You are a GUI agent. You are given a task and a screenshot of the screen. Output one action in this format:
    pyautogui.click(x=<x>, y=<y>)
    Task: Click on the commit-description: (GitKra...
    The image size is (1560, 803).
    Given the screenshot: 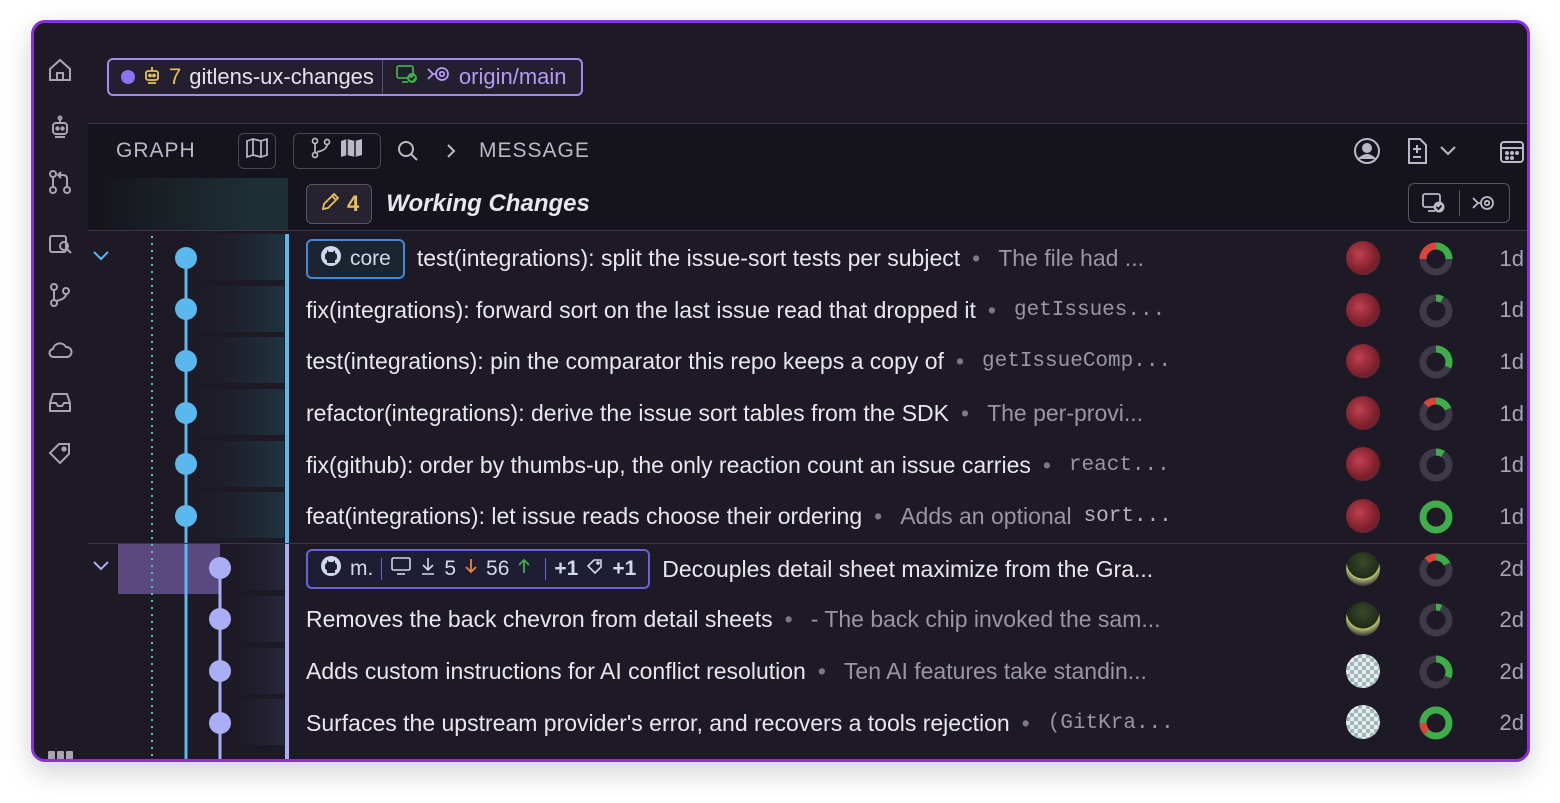 What is the action you would take?
    pyautogui.click(x=1110, y=723)
    